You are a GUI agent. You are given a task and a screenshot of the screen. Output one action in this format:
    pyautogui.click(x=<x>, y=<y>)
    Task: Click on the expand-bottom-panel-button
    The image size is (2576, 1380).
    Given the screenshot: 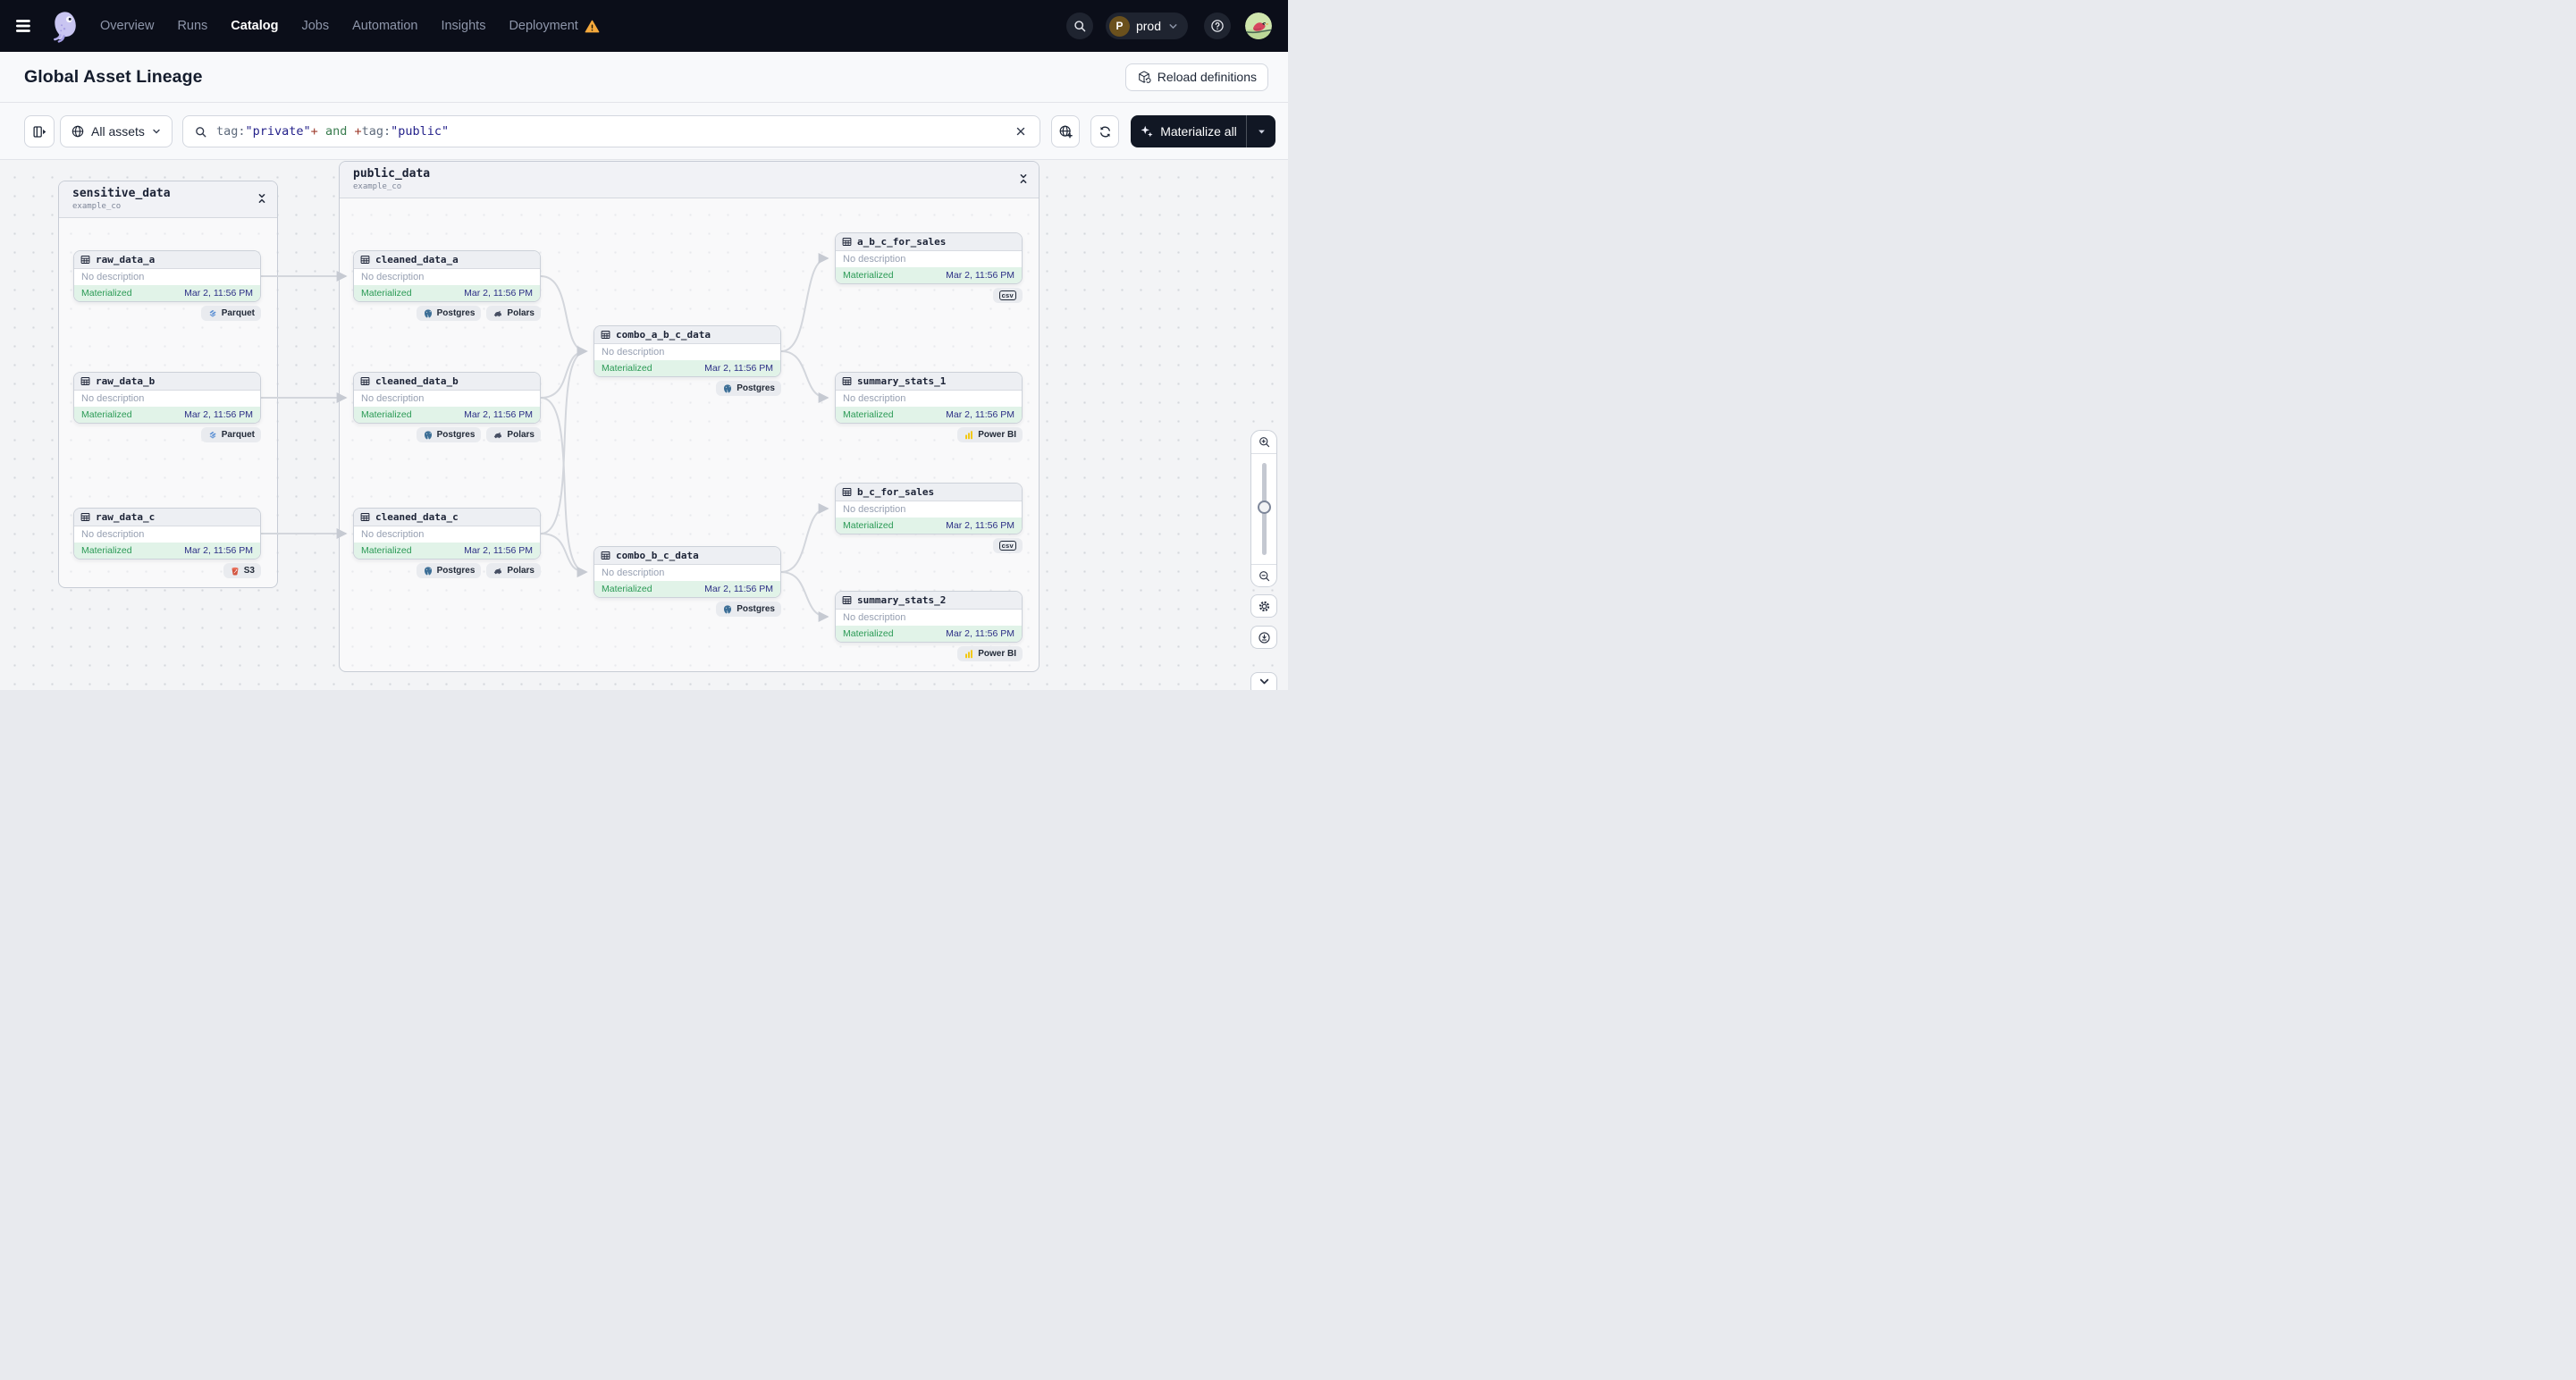 What is the action you would take?
    pyautogui.click(x=1263, y=681)
    